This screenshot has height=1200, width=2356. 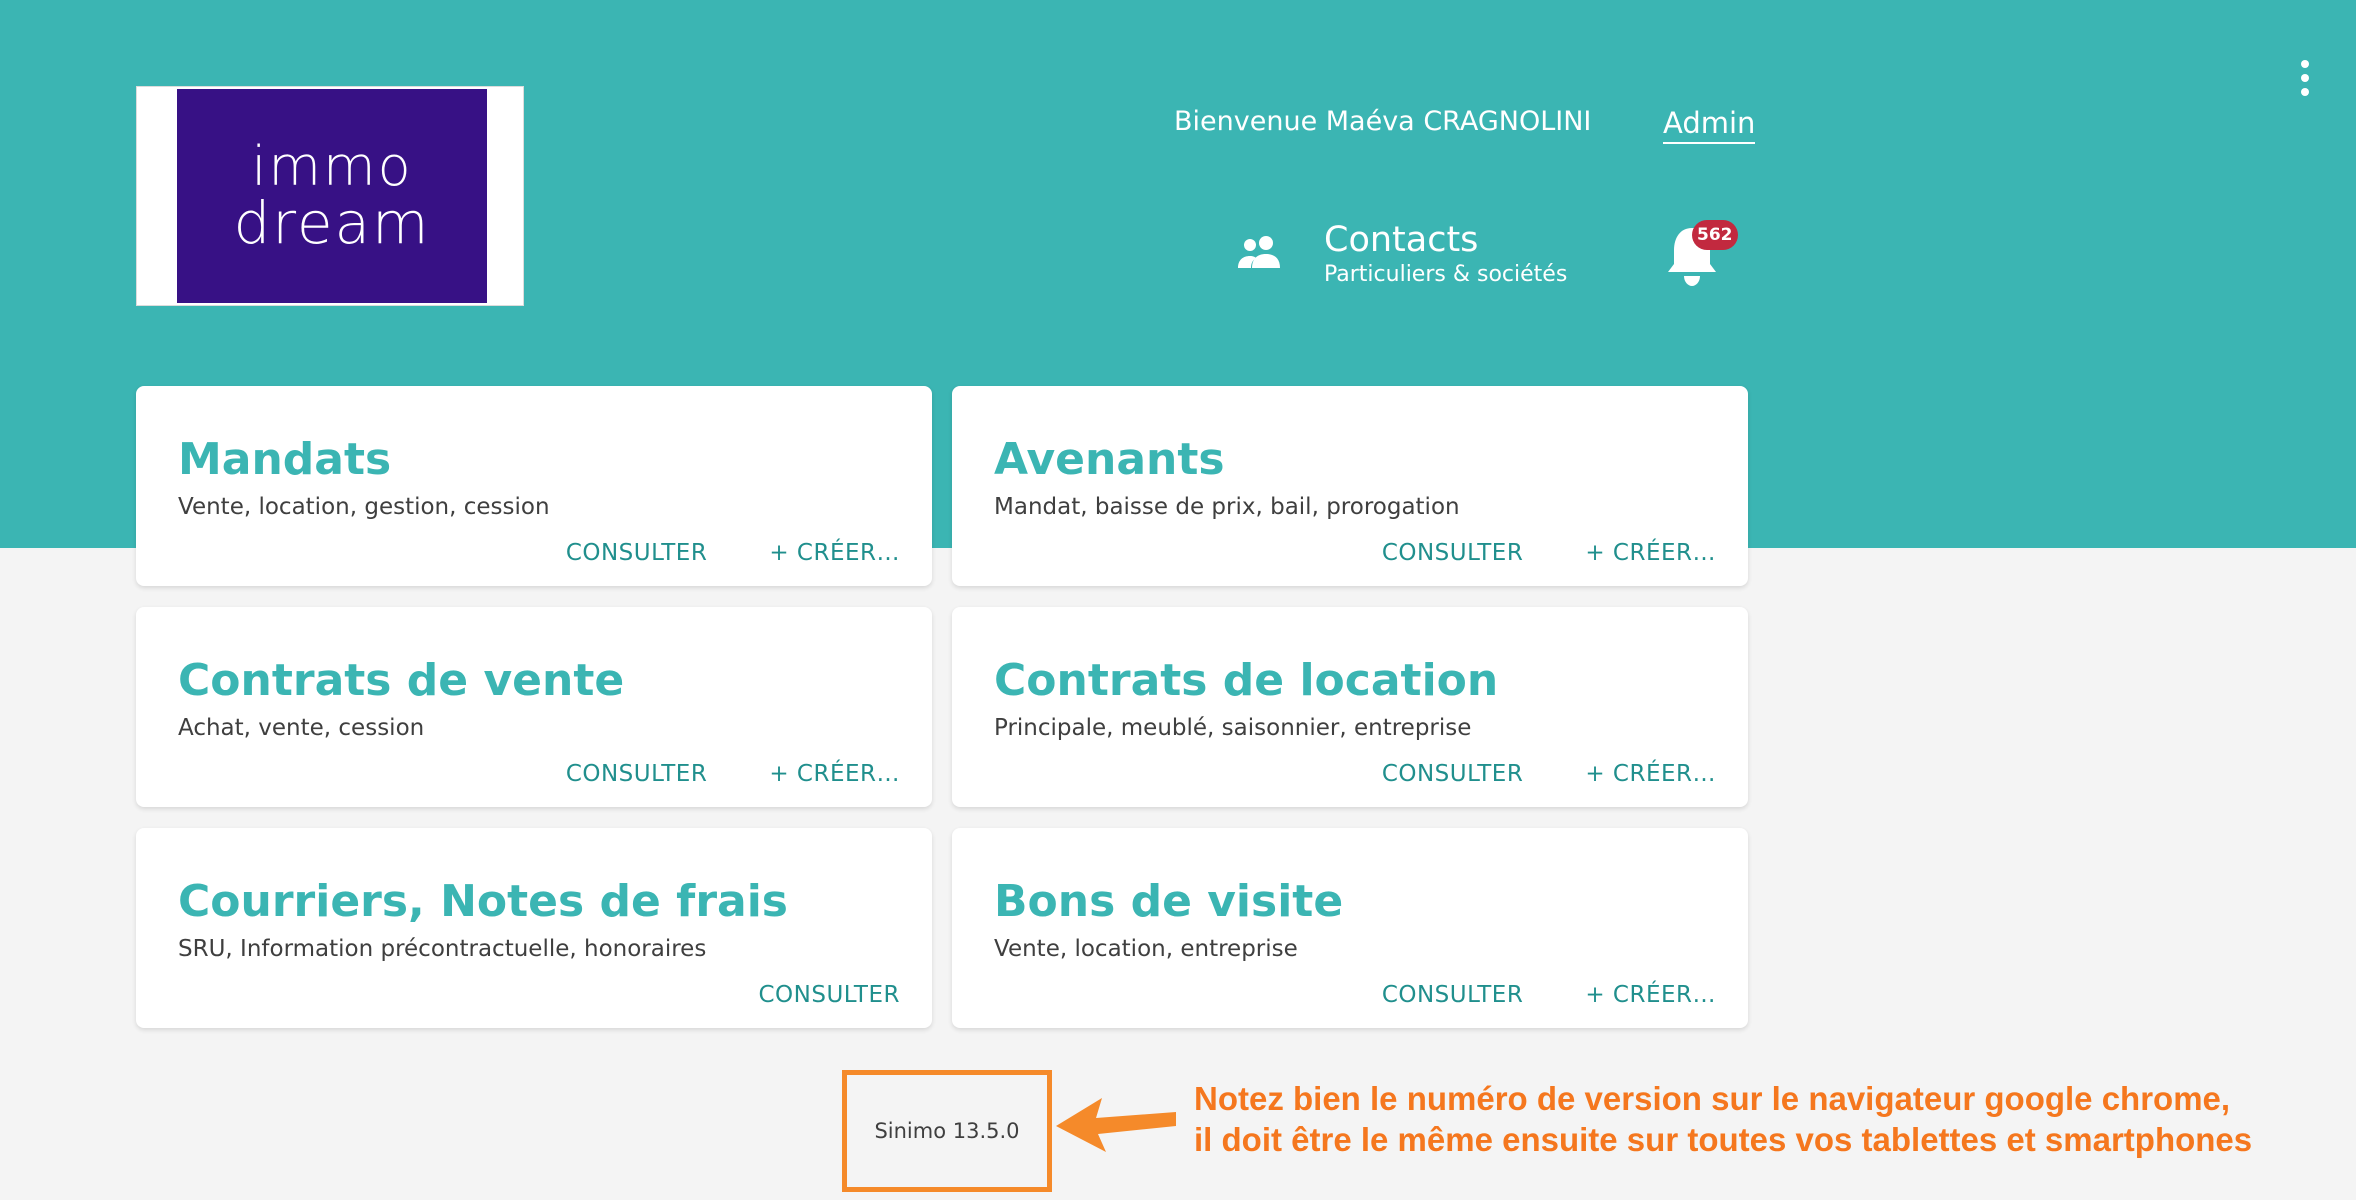 I want to click on kebab-menu-icon, so click(x=2305, y=78).